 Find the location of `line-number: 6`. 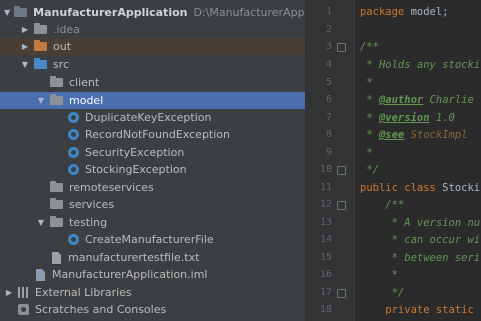

line-number: 6 is located at coordinates (328, 99).